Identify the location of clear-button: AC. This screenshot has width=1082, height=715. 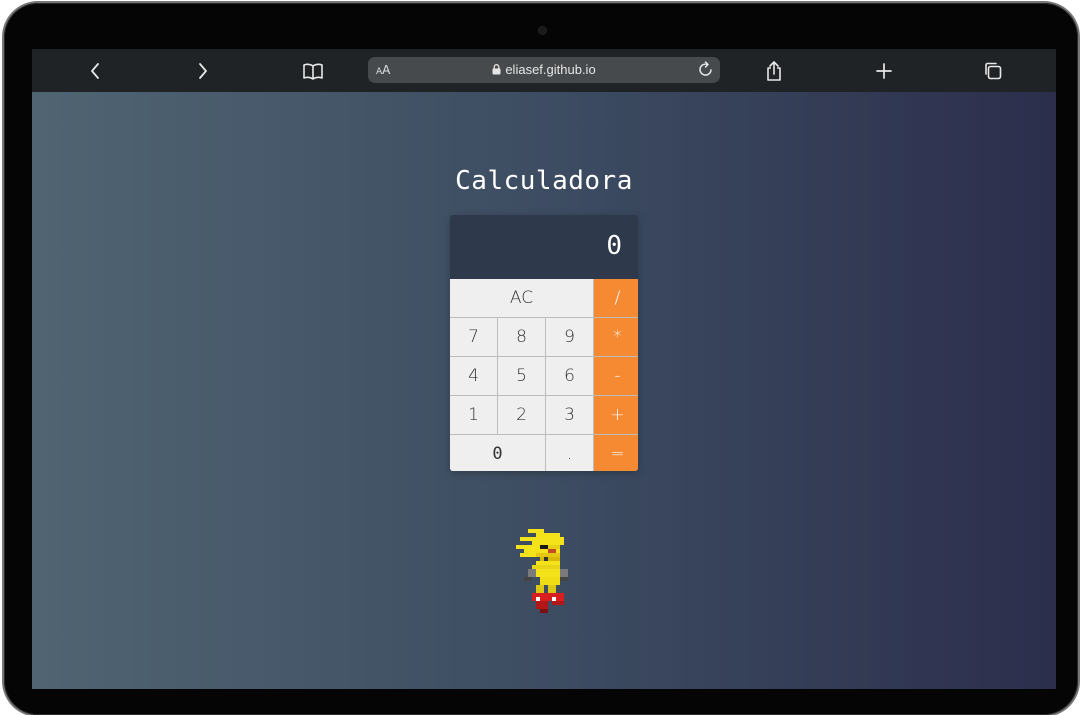
(521, 298).